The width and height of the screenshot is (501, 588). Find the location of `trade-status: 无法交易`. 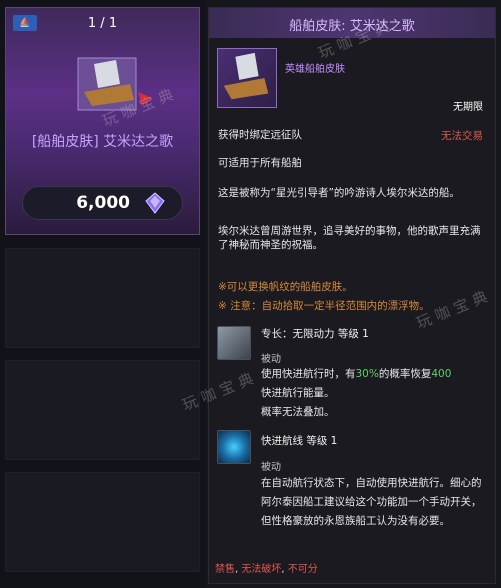

trade-status: 无法交易 is located at coordinates (462, 136).